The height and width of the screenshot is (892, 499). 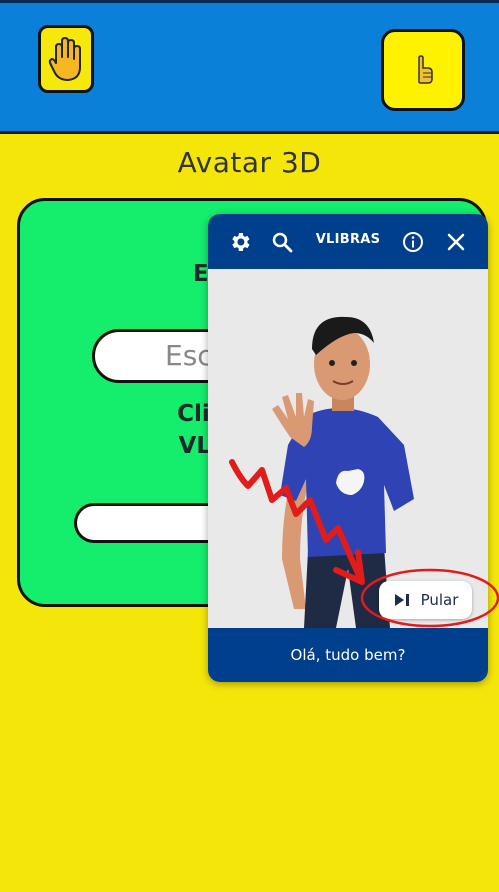 I want to click on hand-button, so click(x=66, y=59).